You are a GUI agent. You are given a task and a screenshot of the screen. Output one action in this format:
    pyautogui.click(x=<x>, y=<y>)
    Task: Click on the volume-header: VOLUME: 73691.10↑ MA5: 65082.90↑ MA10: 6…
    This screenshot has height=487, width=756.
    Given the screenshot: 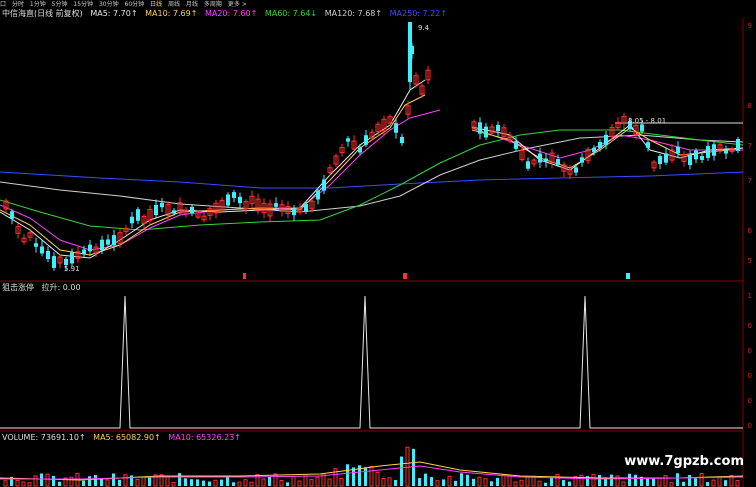 What is the action you would take?
    pyautogui.click(x=124, y=438)
    